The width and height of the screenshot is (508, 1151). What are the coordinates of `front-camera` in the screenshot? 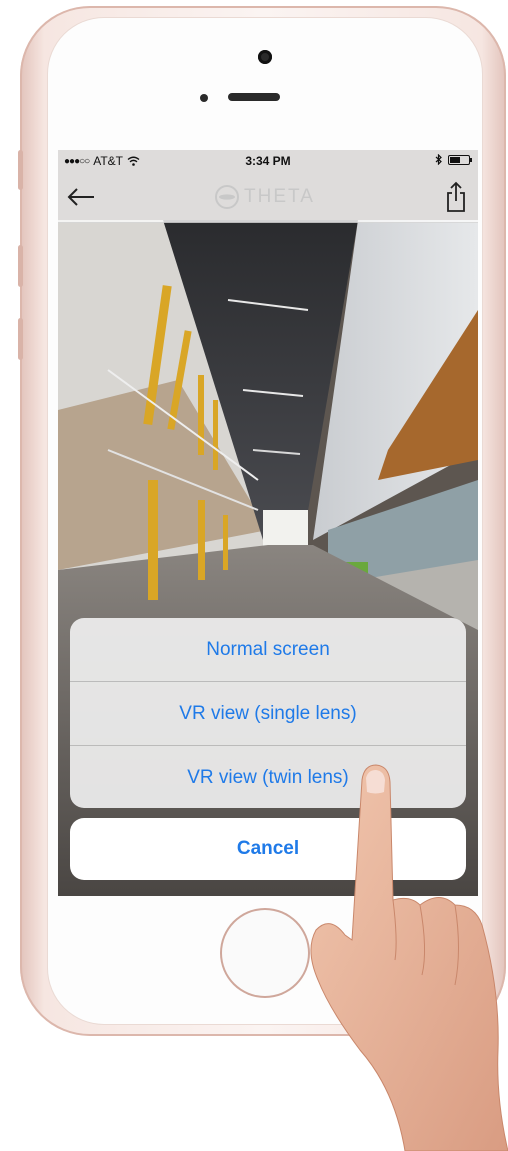 It's located at (265, 57).